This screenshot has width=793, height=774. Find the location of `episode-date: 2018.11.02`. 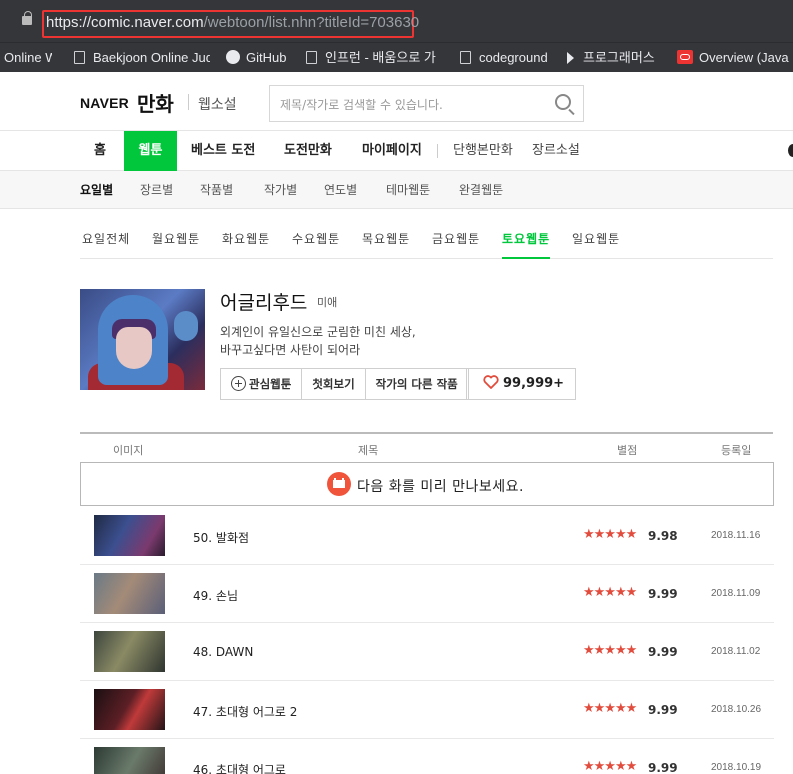

episode-date: 2018.11.02 is located at coordinates (736, 651).